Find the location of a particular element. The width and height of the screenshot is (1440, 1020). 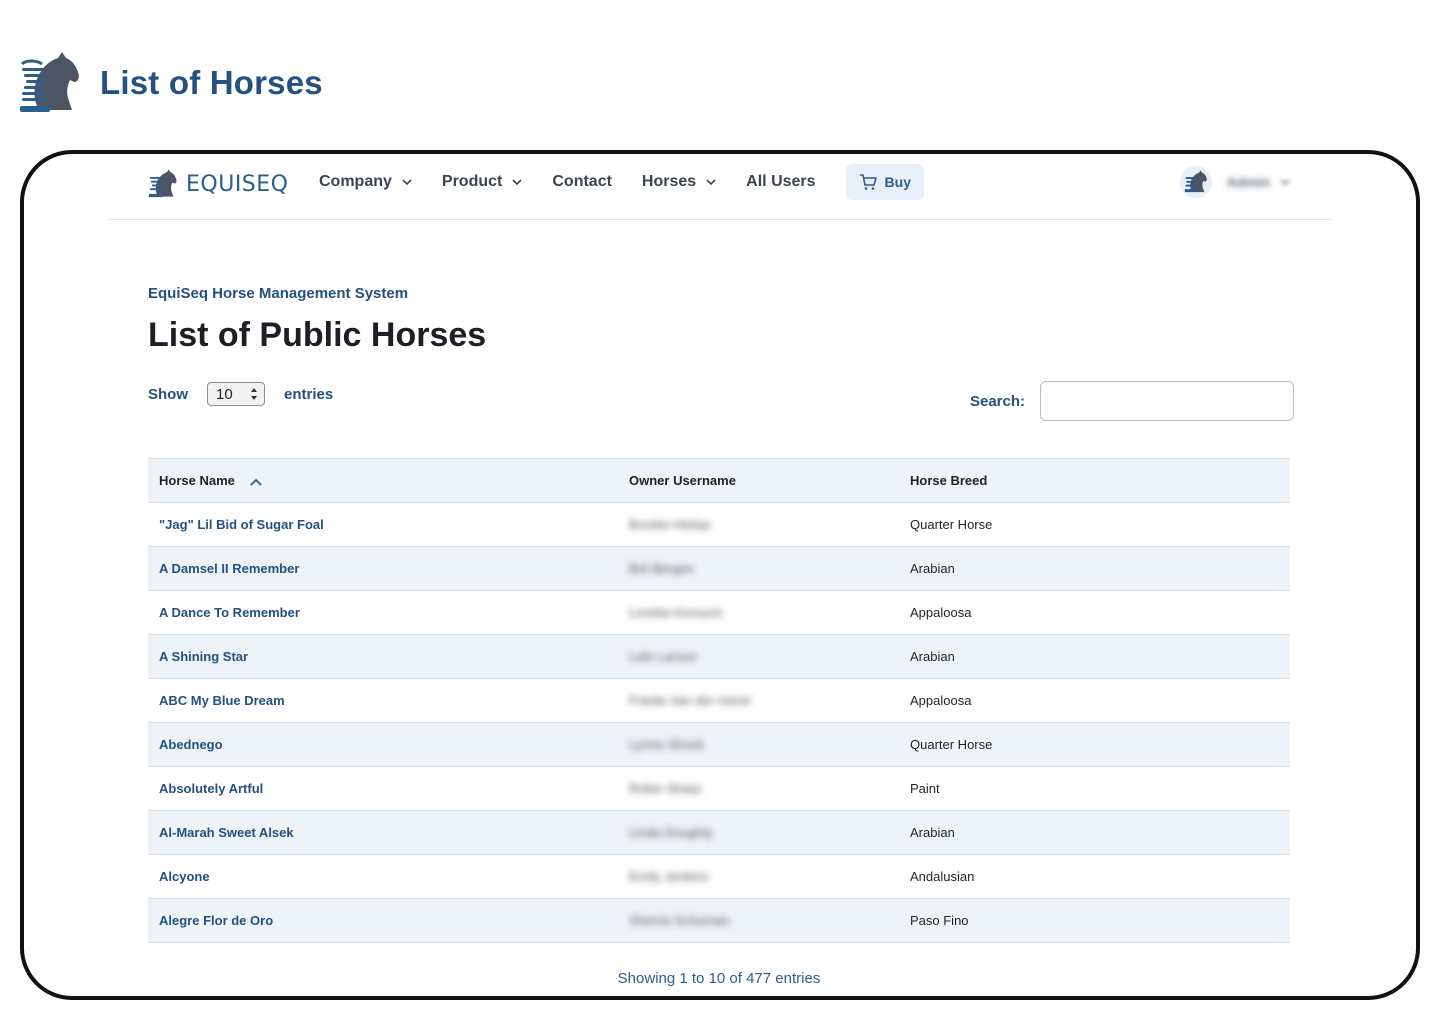

nav-item-label: Contact is located at coordinates (582, 181).